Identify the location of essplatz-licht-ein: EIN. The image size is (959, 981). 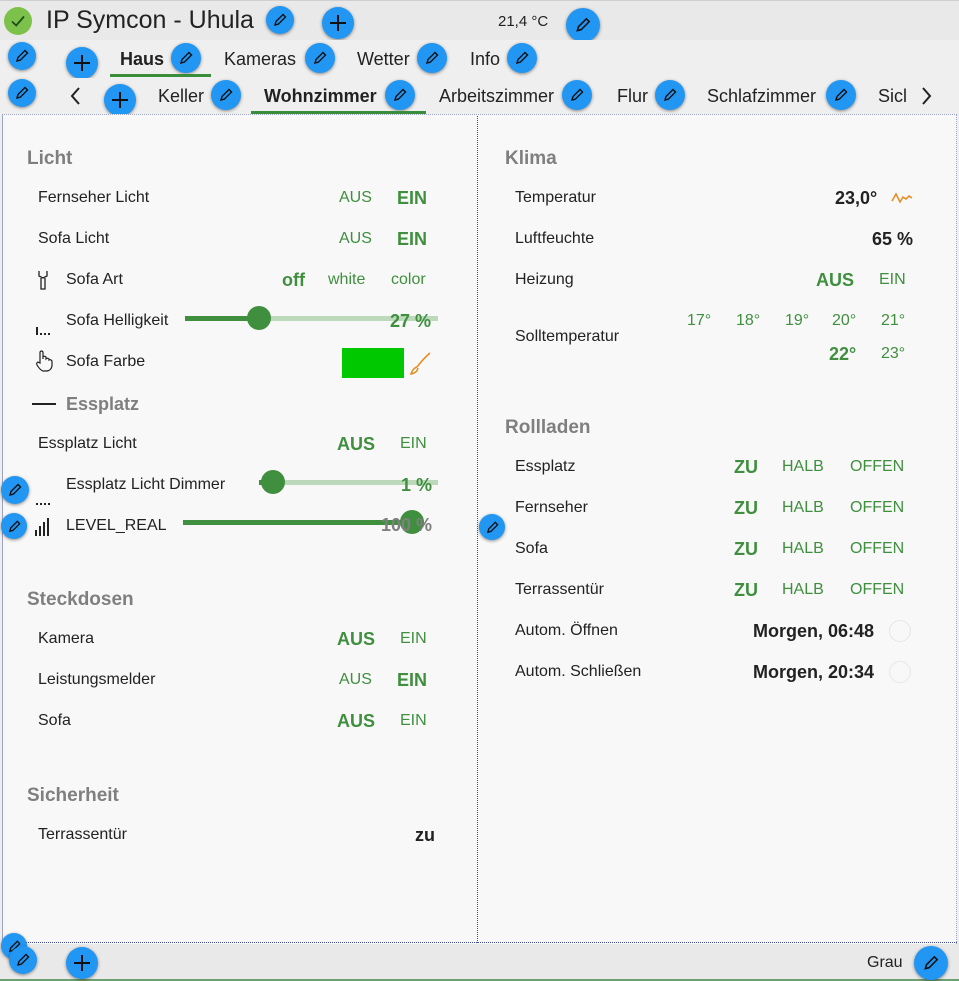
(413, 444).